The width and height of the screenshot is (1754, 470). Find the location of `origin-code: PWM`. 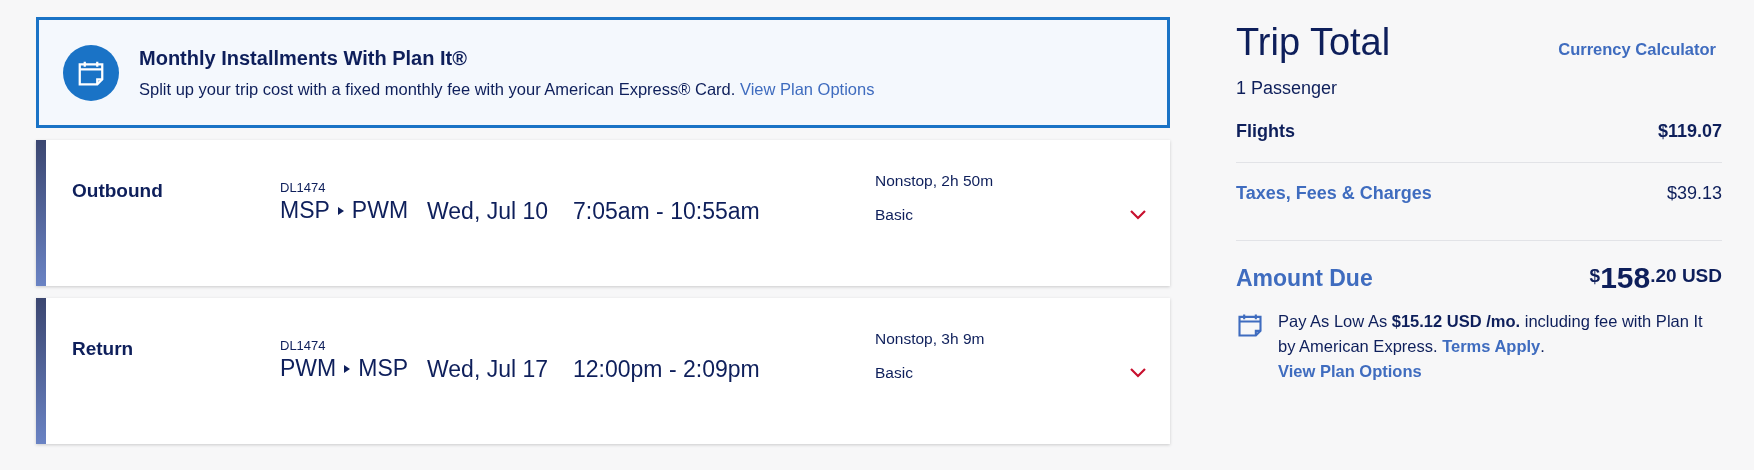

origin-code: PWM is located at coordinates (308, 368).